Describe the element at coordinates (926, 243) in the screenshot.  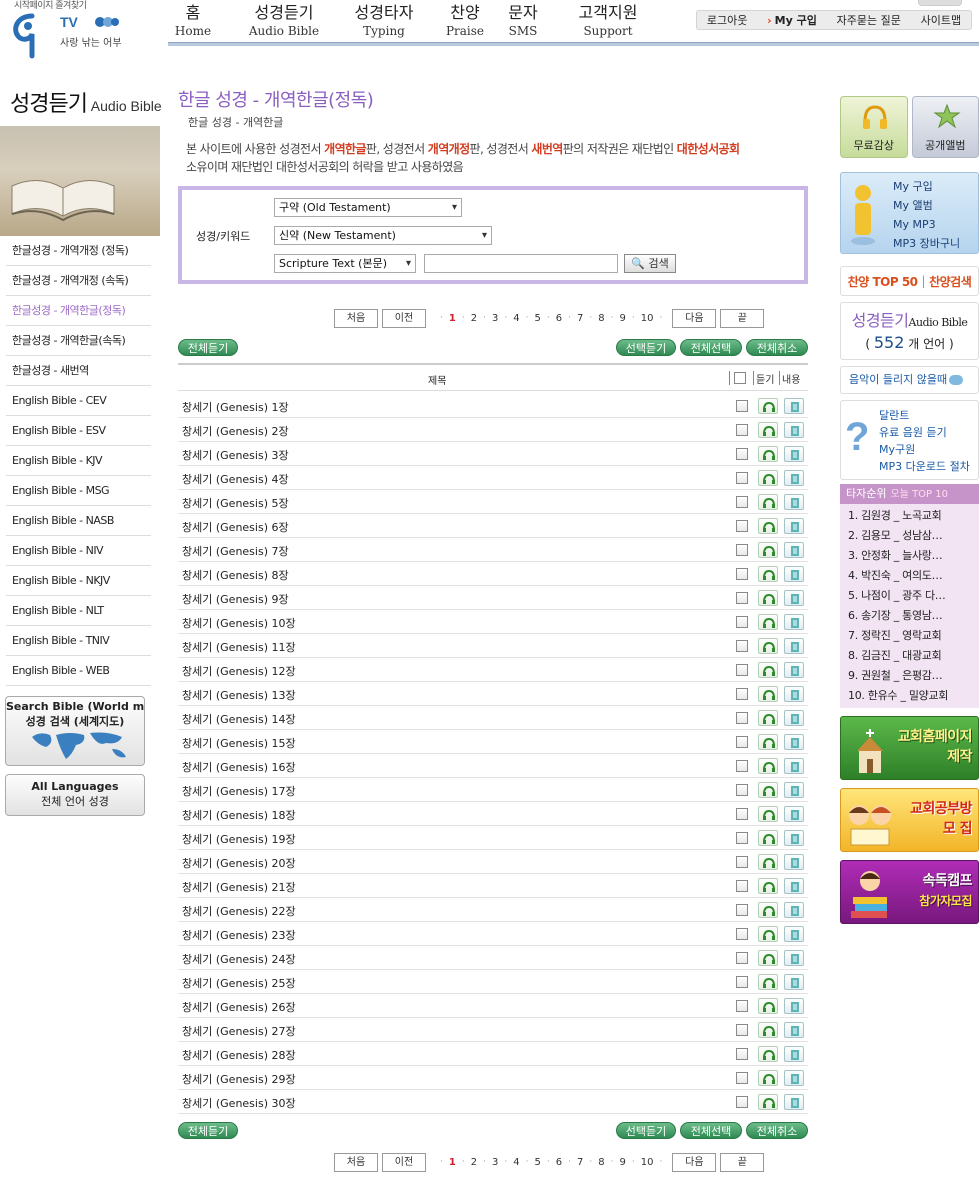
I see `my-menu-item: MP3 장바구니` at that location.